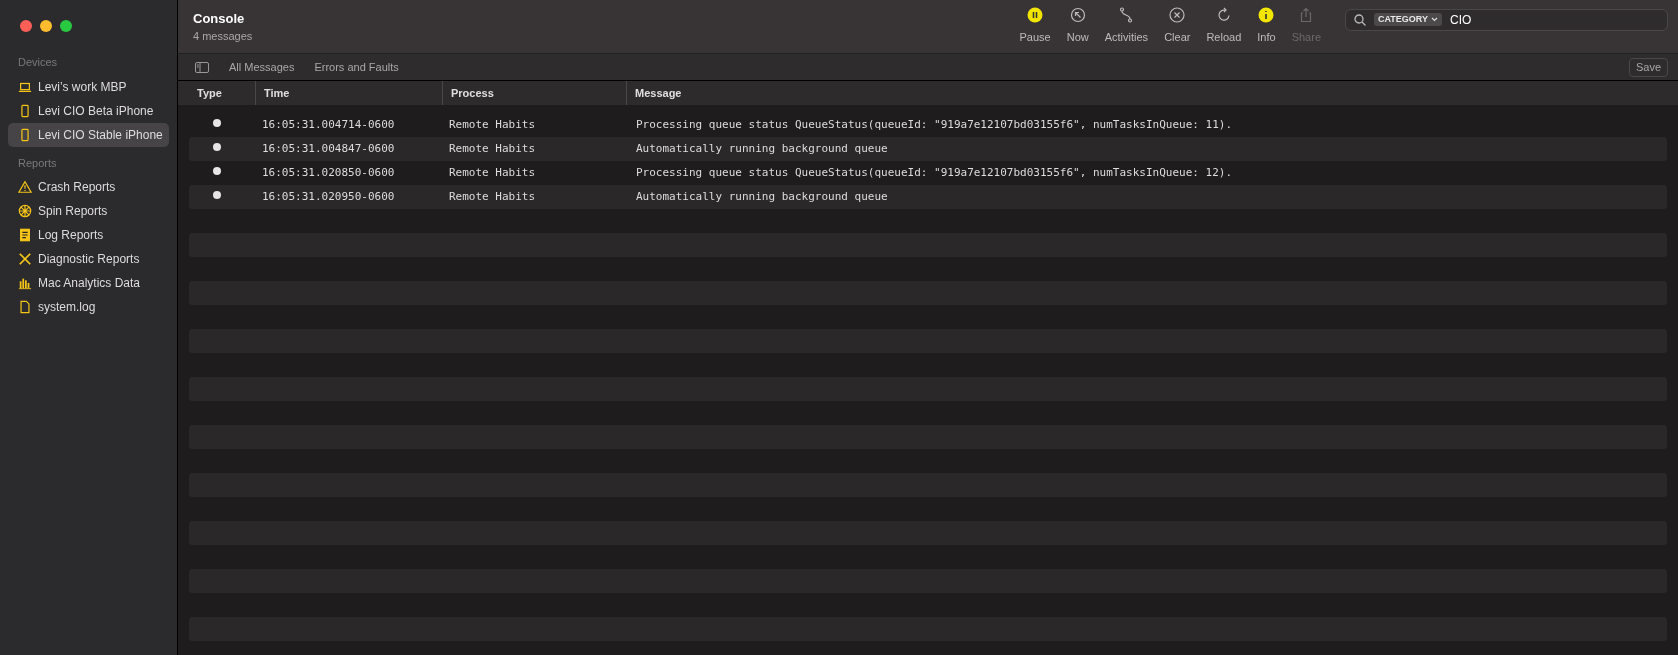  I want to click on toolbar-button: Reload, so click(1224, 26).